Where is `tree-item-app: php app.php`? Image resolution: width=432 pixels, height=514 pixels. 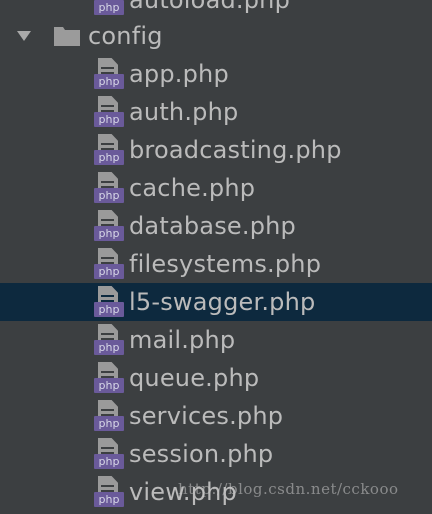
tree-item-app: php app.php is located at coordinates (216, 74).